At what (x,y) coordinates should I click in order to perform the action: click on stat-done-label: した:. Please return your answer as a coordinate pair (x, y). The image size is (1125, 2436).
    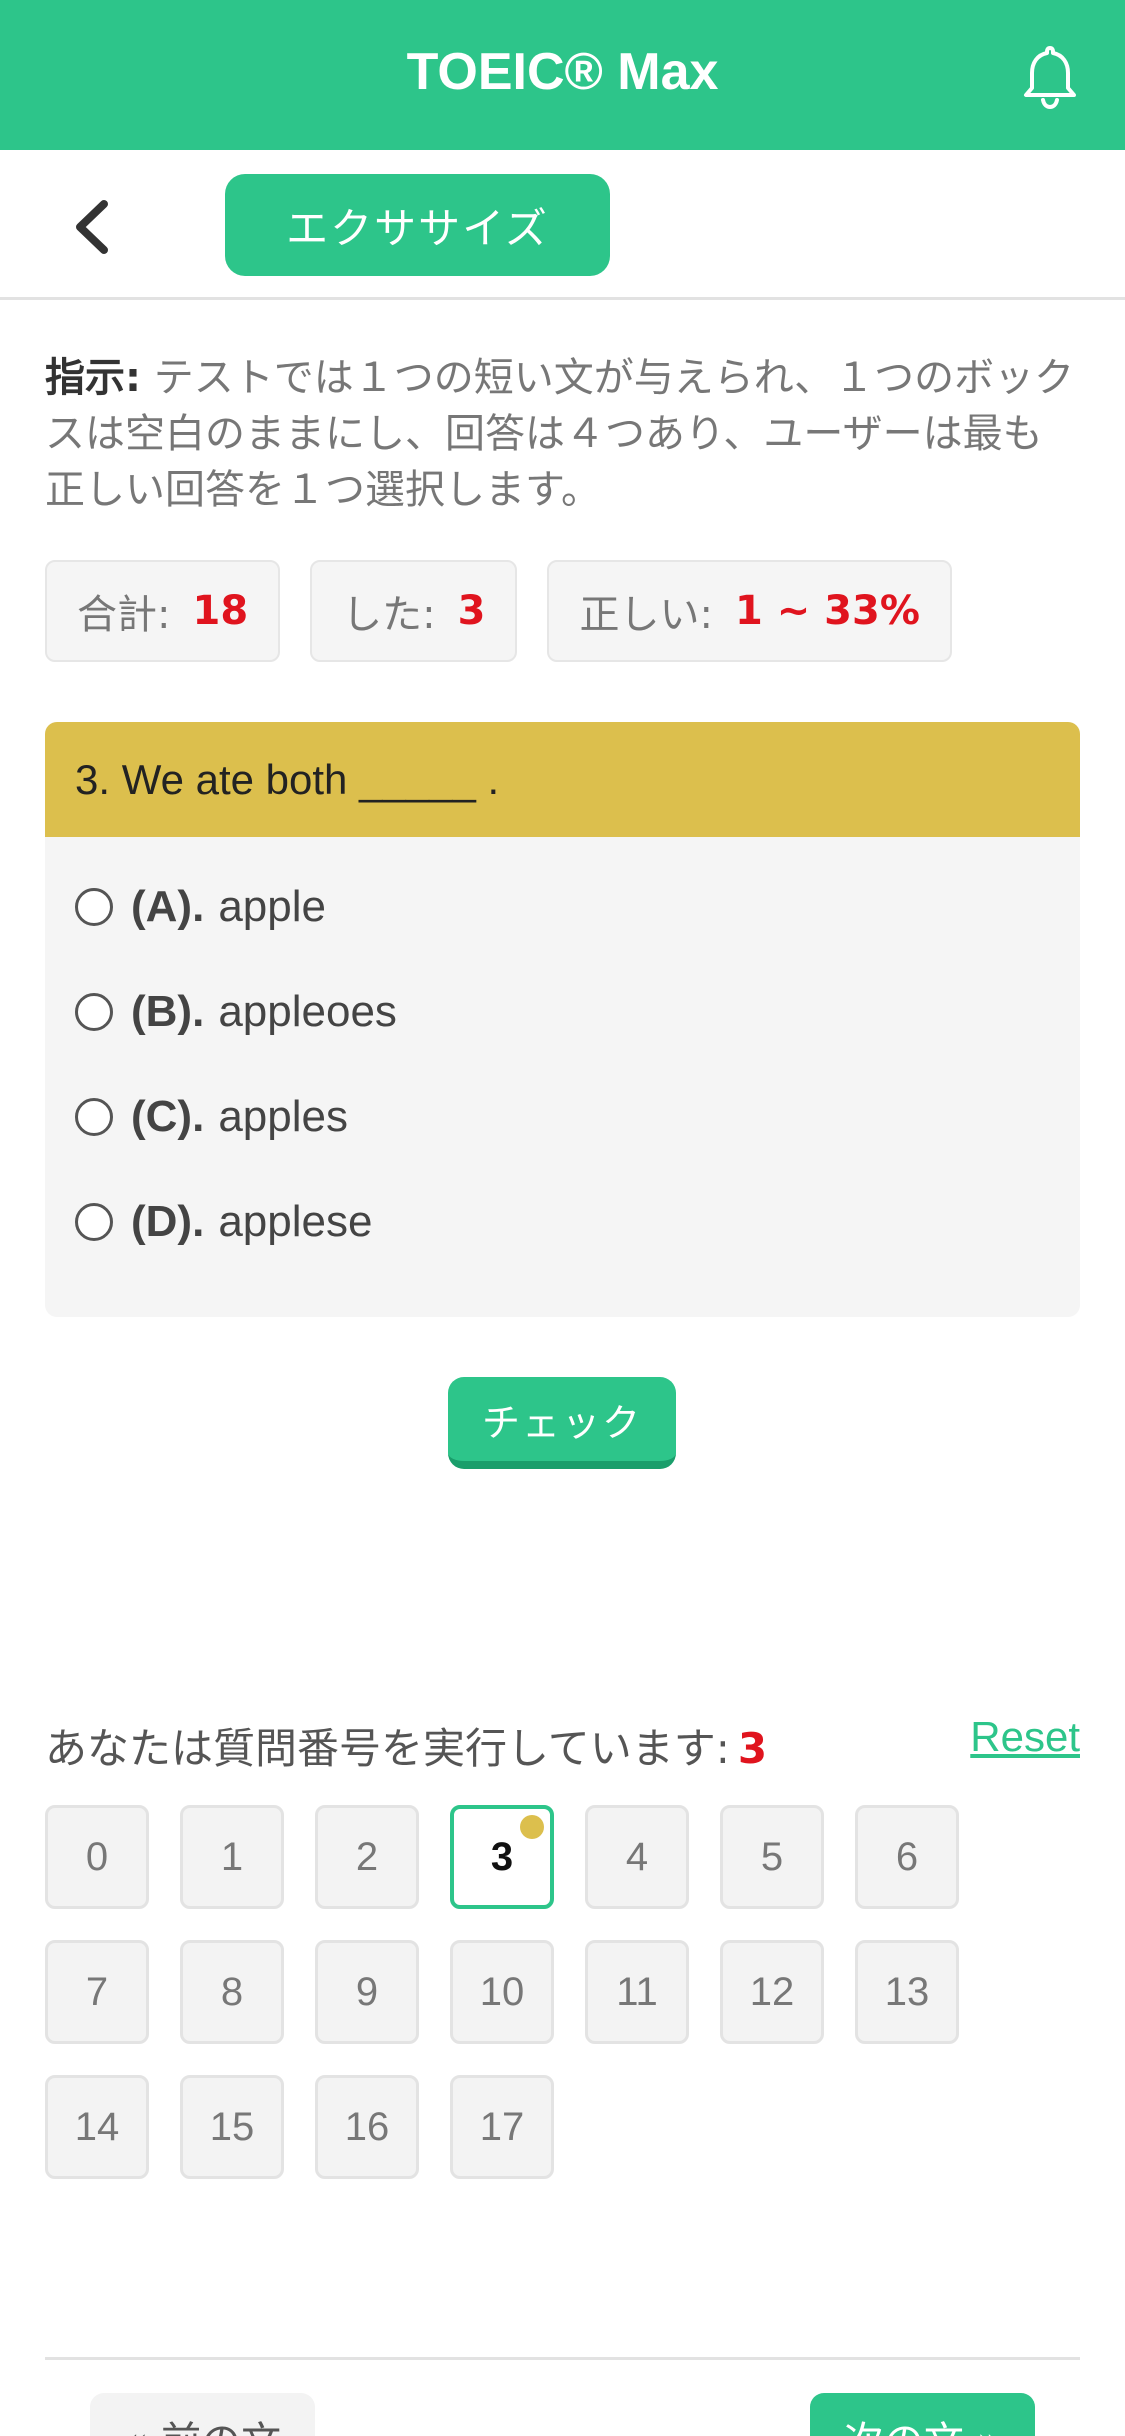
    Looking at the image, I should click on (389, 615).